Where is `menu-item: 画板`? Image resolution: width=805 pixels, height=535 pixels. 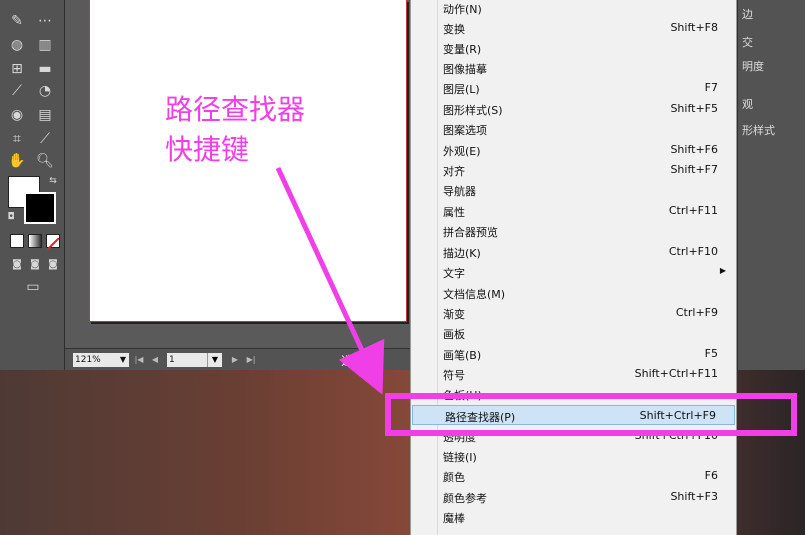
menu-item: 画板 is located at coordinates (573, 333).